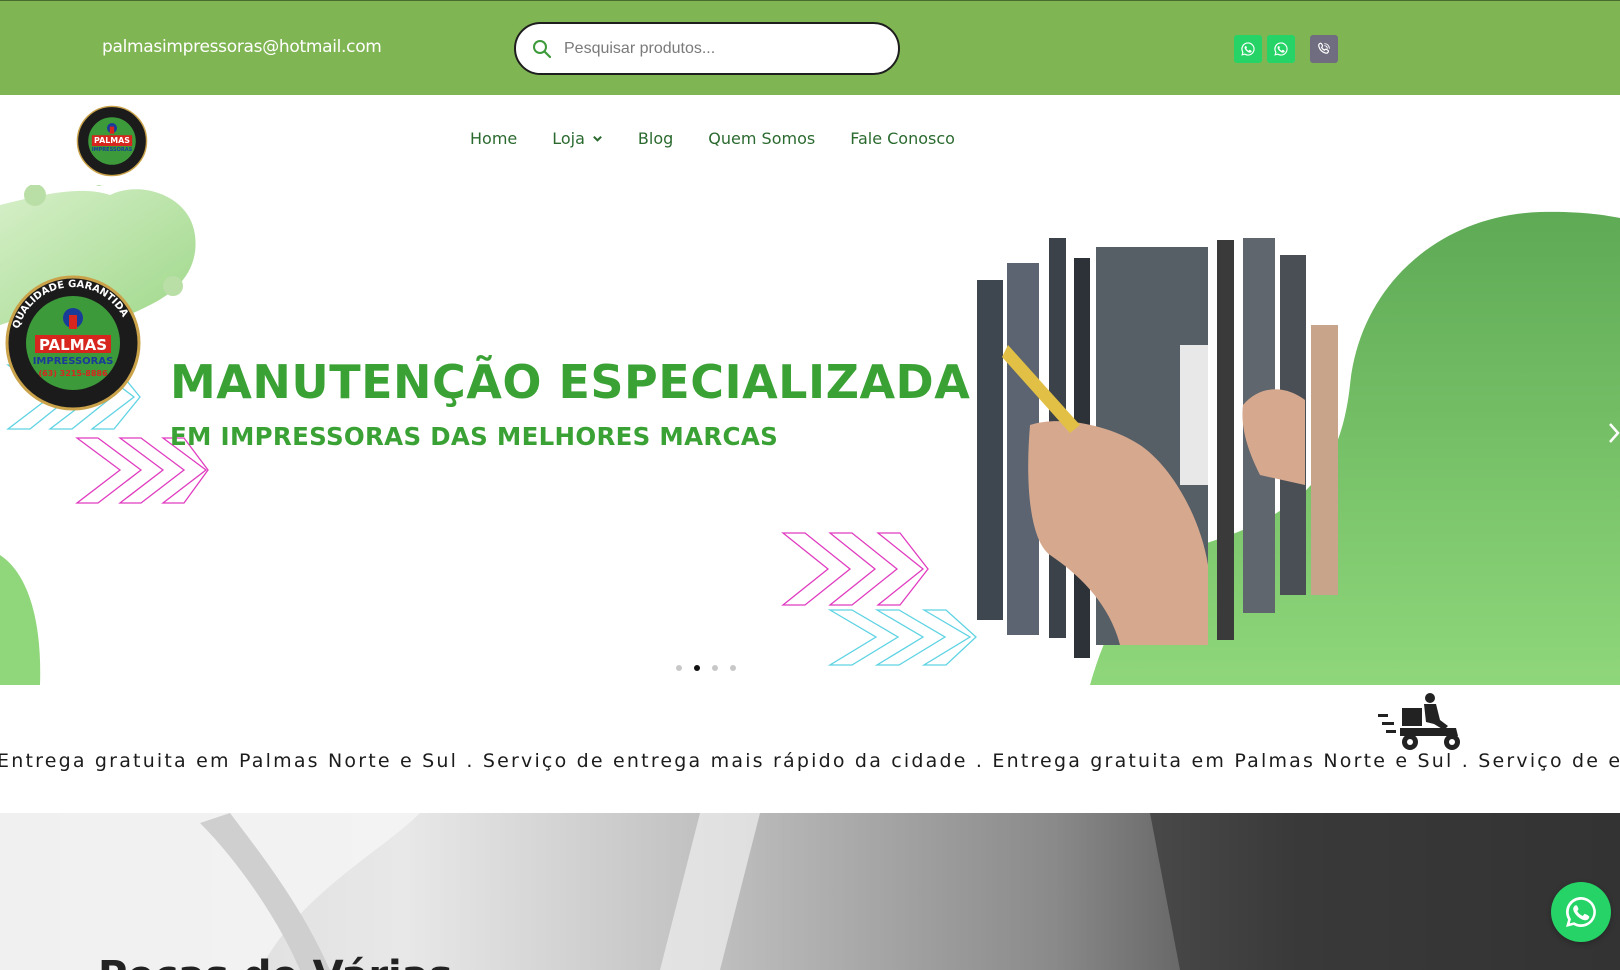  I want to click on top-bar: palmasimpressoras@hotmail.com, so click(810, 47).